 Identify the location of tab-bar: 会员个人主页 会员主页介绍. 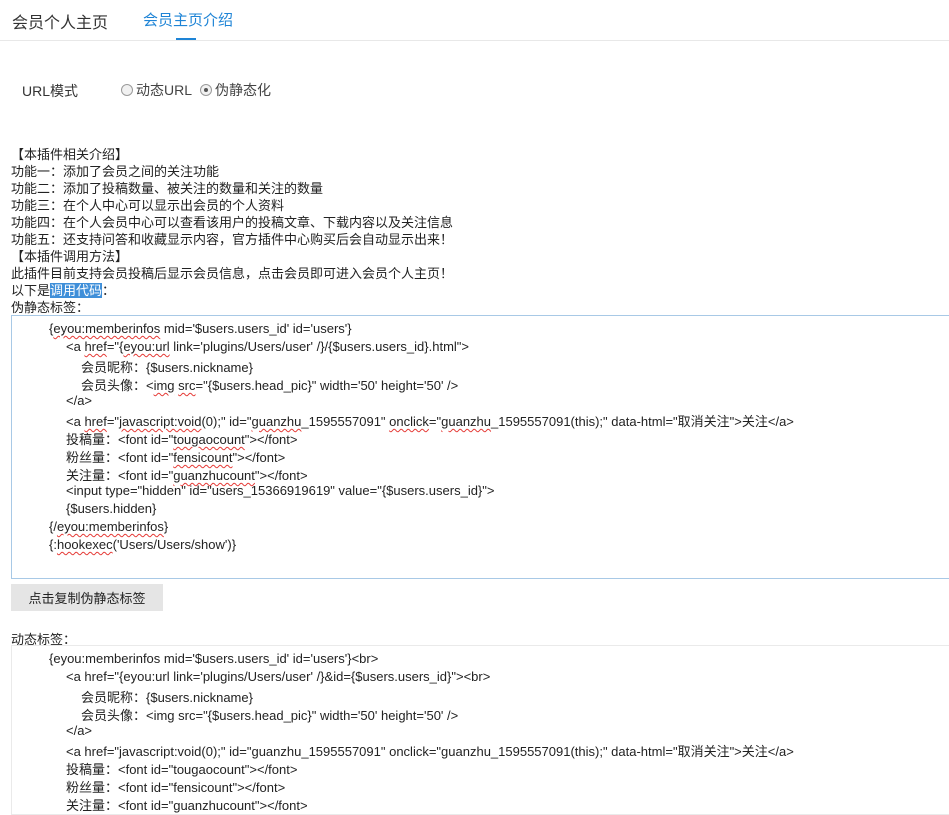
(474, 20).